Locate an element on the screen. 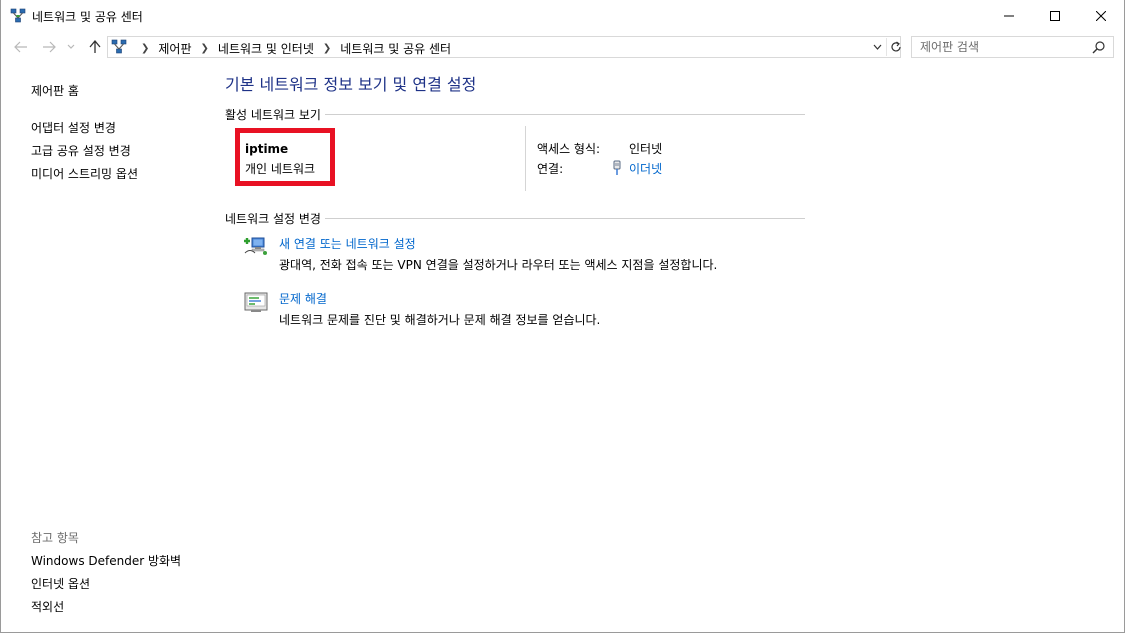 Image resolution: width=1125 pixels, height=634 pixels. ethernet-connection-link: 이더넷 is located at coordinates (645, 168).